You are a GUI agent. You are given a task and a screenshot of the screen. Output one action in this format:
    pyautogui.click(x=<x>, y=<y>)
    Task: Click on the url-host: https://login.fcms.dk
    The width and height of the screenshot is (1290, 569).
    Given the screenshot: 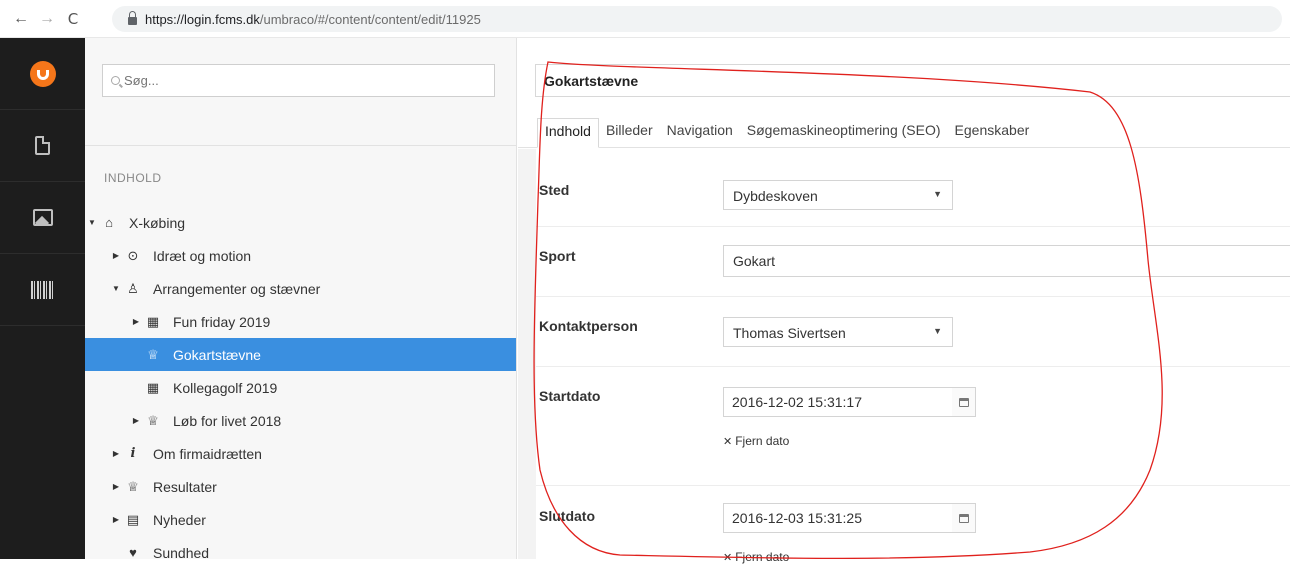 What is the action you would take?
    pyautogui.click(x=202, y=19)
    